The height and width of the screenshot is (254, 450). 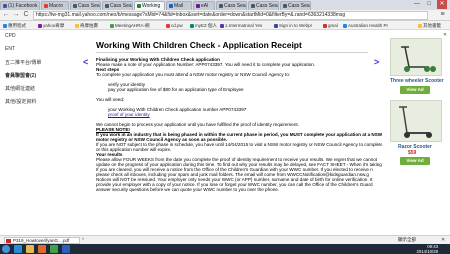 What do you see at coordinates (30, 249) in the screenshot?
I see `file-explorer-icon` at bounding box center [30, 249].